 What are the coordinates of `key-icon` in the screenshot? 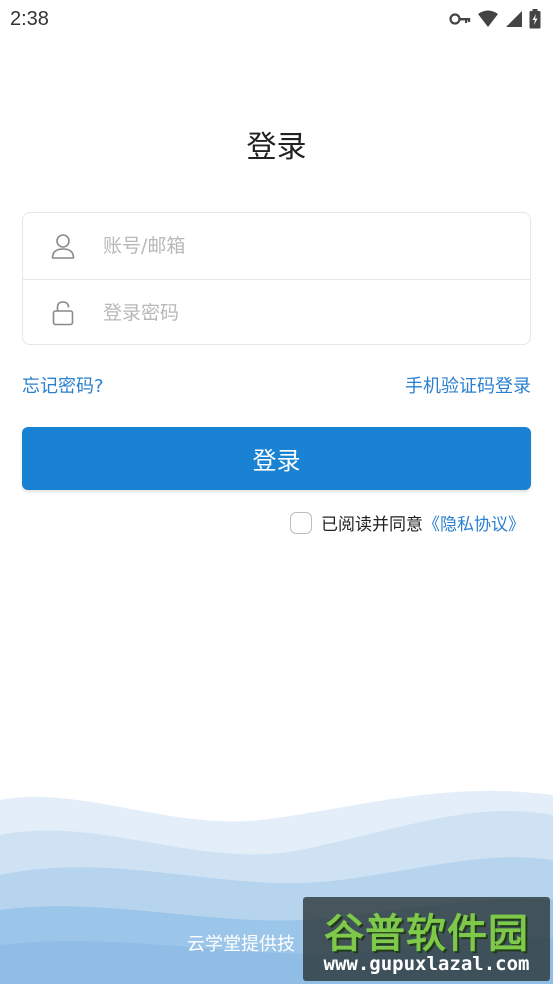 It's located at (460, 19).